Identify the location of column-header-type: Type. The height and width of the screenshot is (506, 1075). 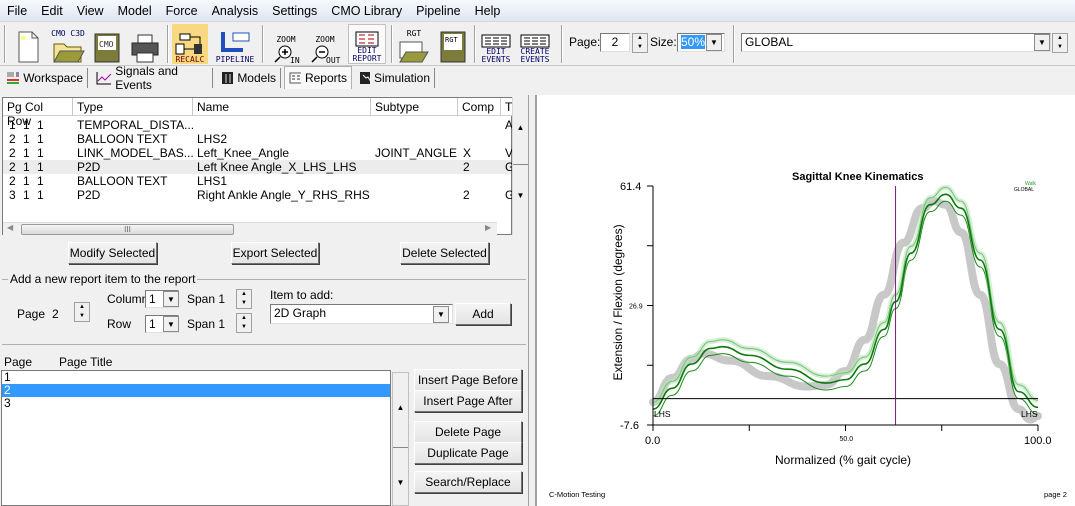
(133, 107).